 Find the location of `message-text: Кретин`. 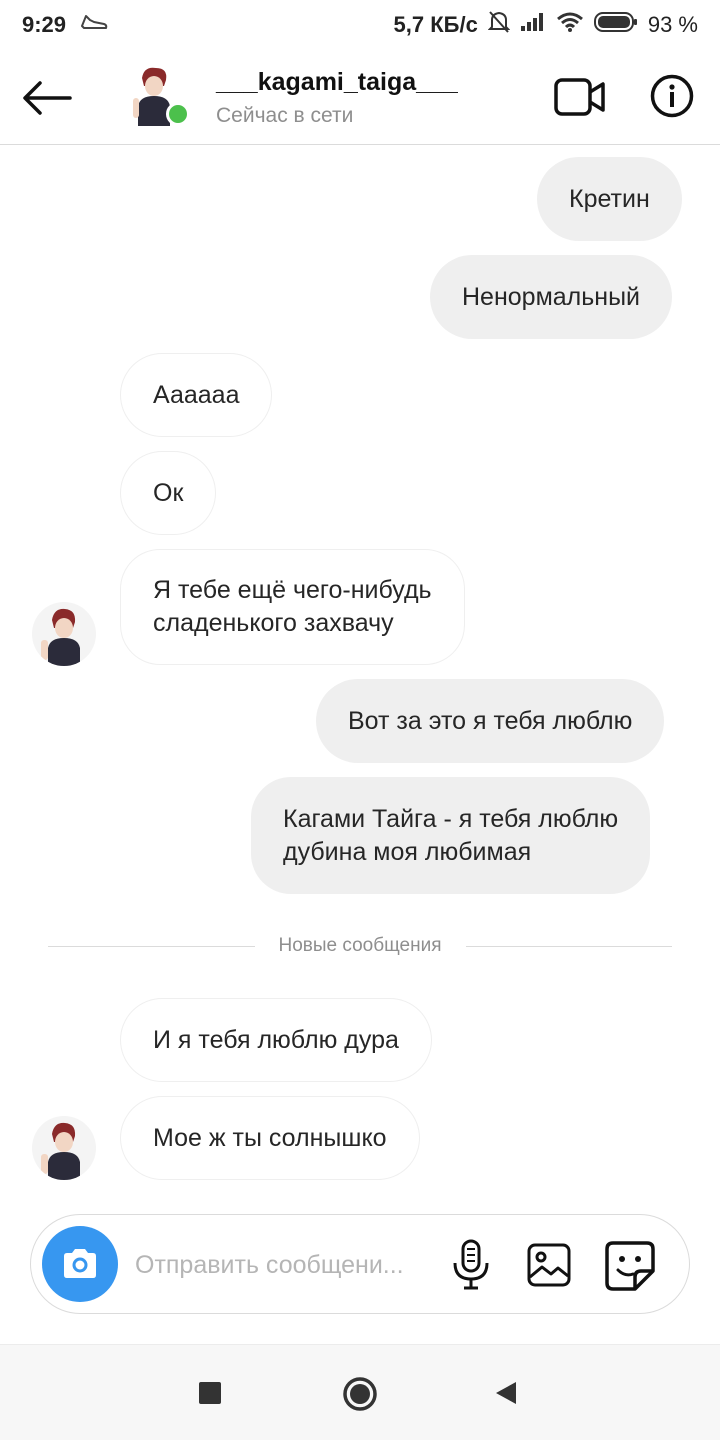

message-text: Кретин is located at coordinates (609, 198).